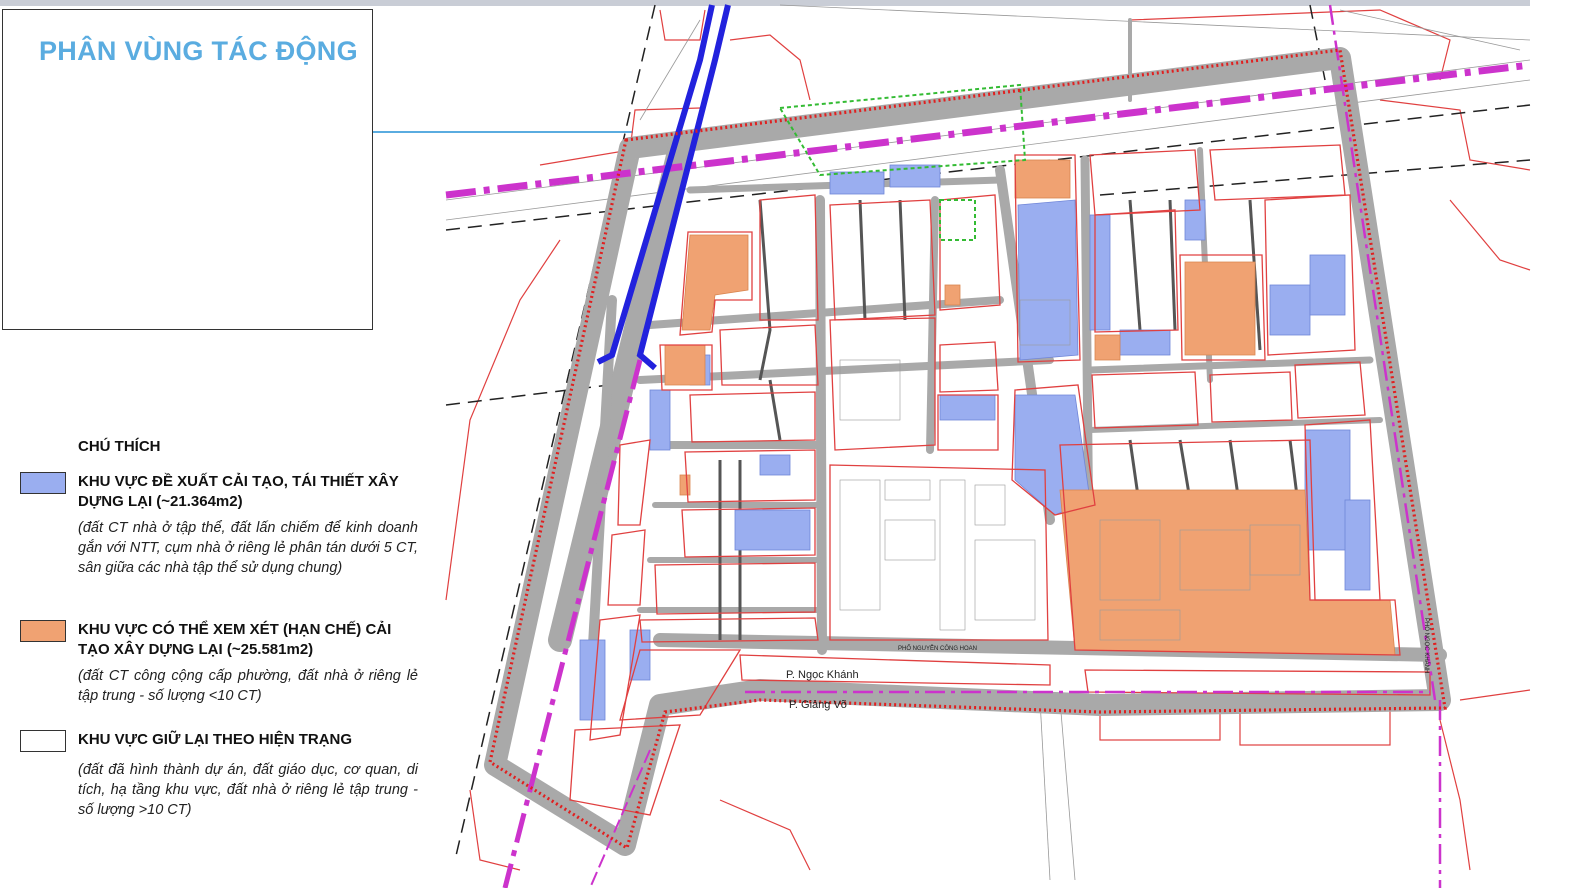 The width and height of the screenshot is (1594, 888). Describe the element at coordinates (43, 631) in the screenshot. I see `legend-swatch-orange` at that location.